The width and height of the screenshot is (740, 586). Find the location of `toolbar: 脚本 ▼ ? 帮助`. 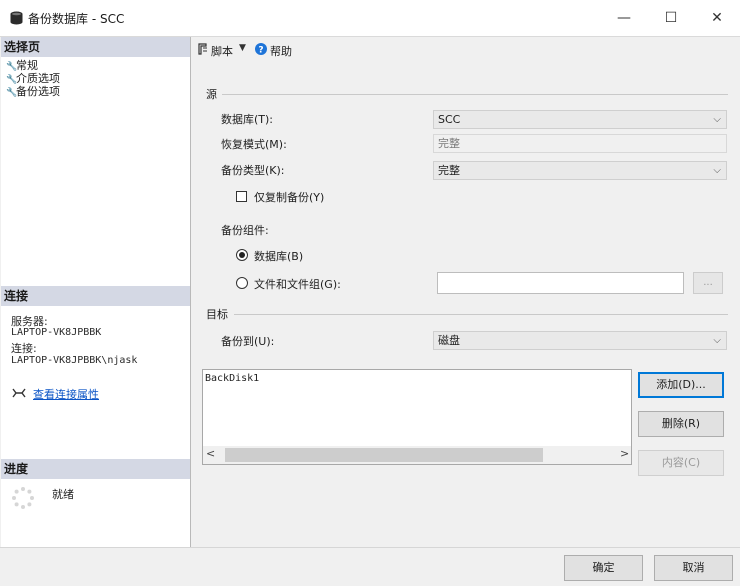

toolbar: 脚本 ▼ ? 帮助 is located at coordinates (465, 50).